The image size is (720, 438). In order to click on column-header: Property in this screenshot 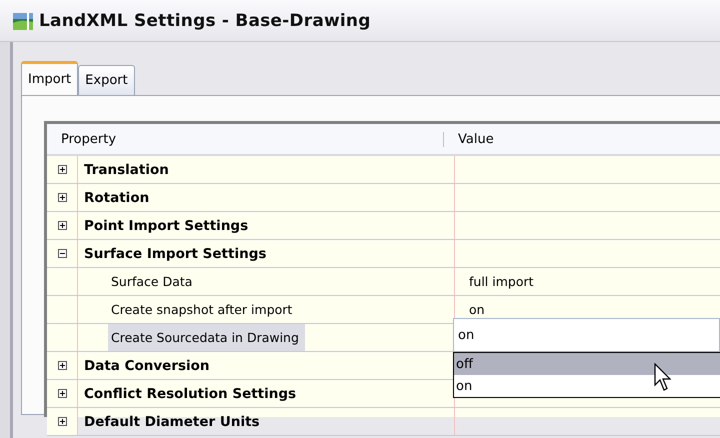, I will do `click(245, 139)`.